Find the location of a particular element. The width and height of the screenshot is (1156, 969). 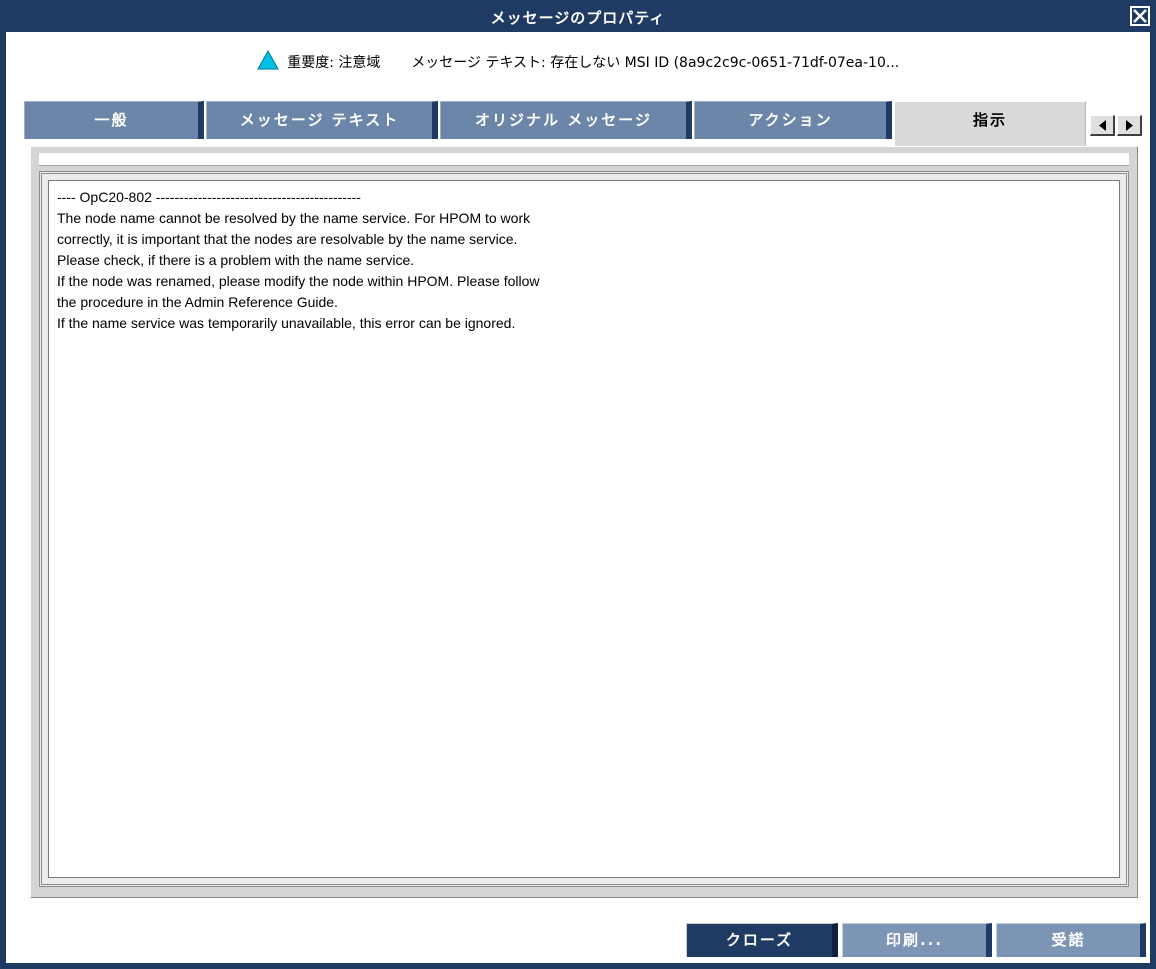

close-icon is located at coordinates (1140, 16).